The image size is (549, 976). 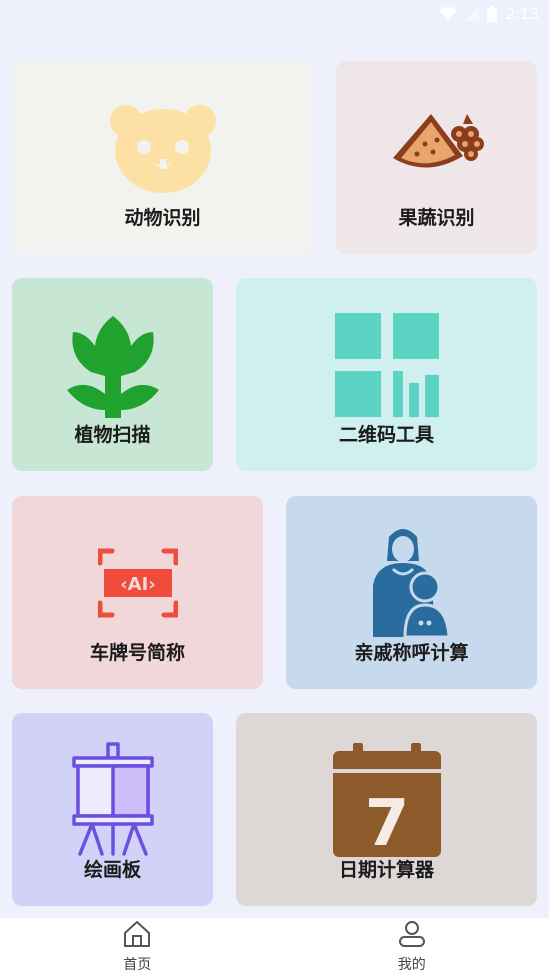 I want to click on card-label: 二维码工具, so click(x=386, y=435).